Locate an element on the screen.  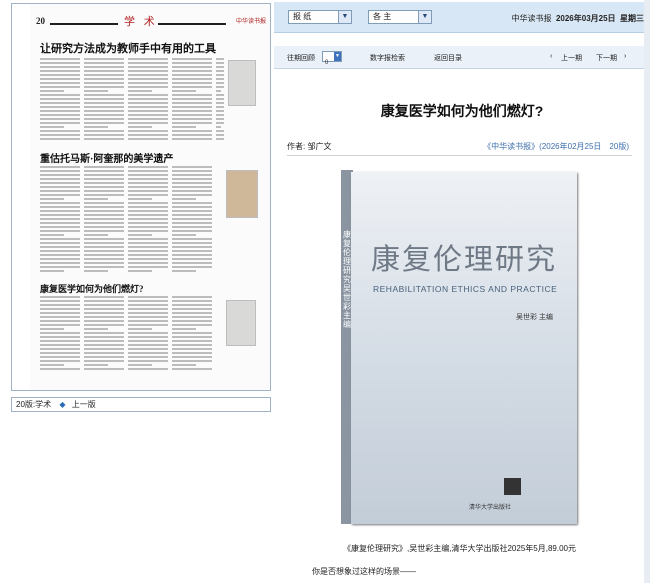
newspaper-select: 报 纸 ▼ is located at coordinates (320, 17).